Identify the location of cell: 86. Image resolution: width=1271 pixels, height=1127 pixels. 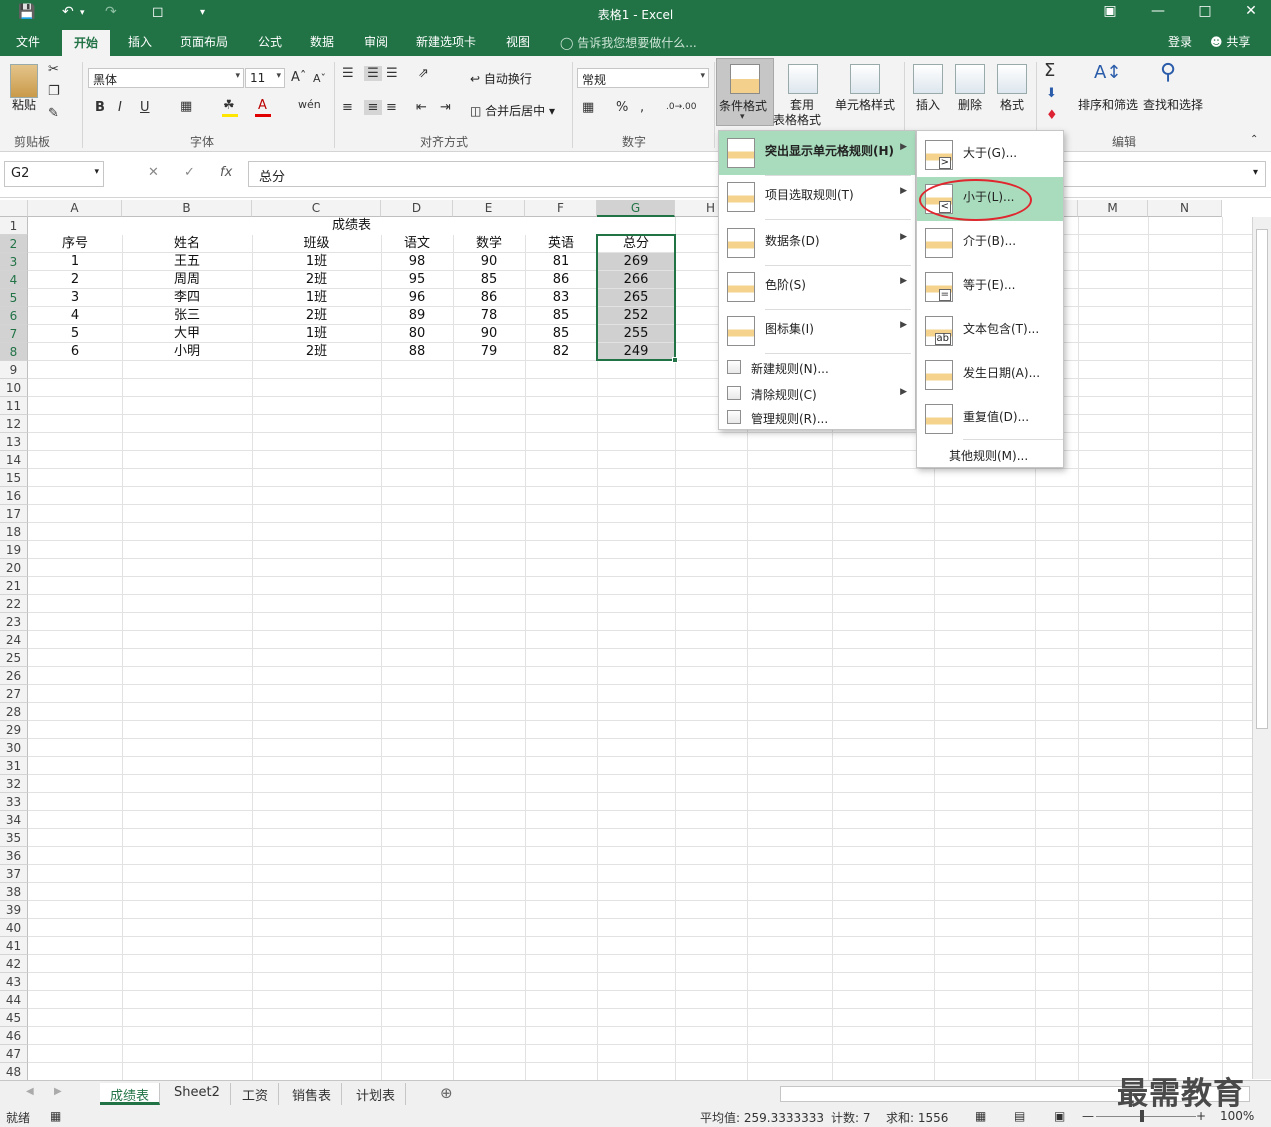
(561, 280).